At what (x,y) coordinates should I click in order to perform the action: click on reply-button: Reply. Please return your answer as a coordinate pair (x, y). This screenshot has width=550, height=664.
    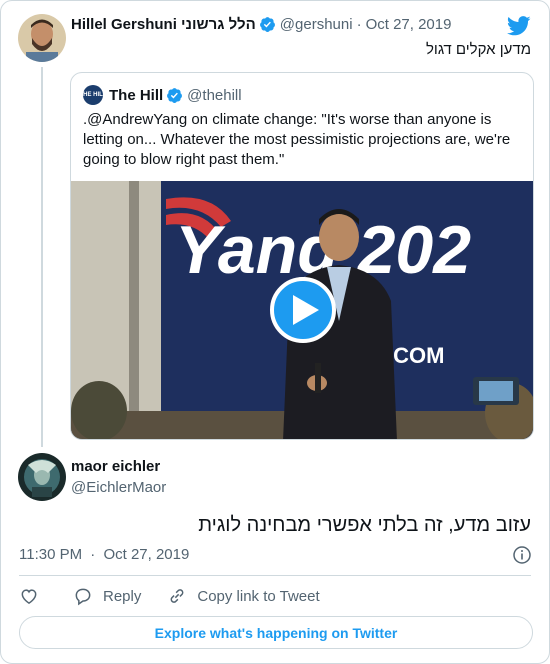
    Looking at the image, I should click on (107, 596).